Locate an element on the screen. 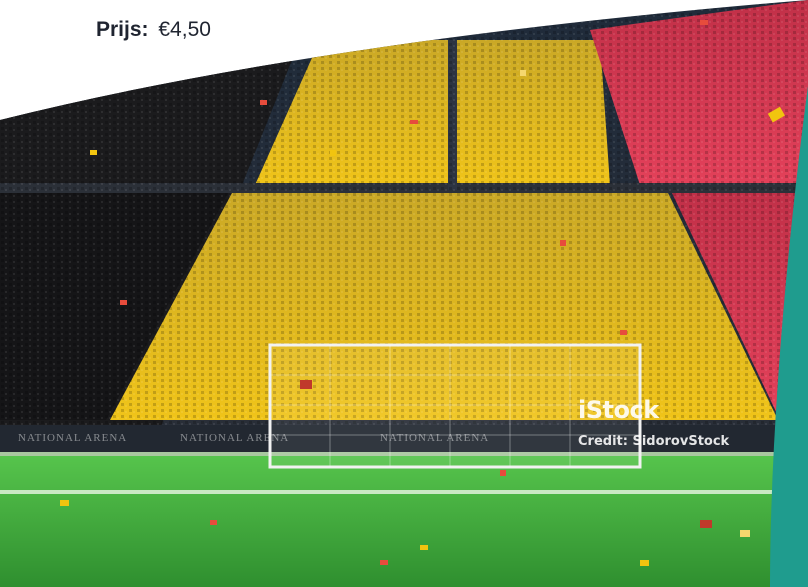 The height and width of the screenshot is (587, 808). board-text-2: NATIONAL ARENA is located at coordinates (235, 438).